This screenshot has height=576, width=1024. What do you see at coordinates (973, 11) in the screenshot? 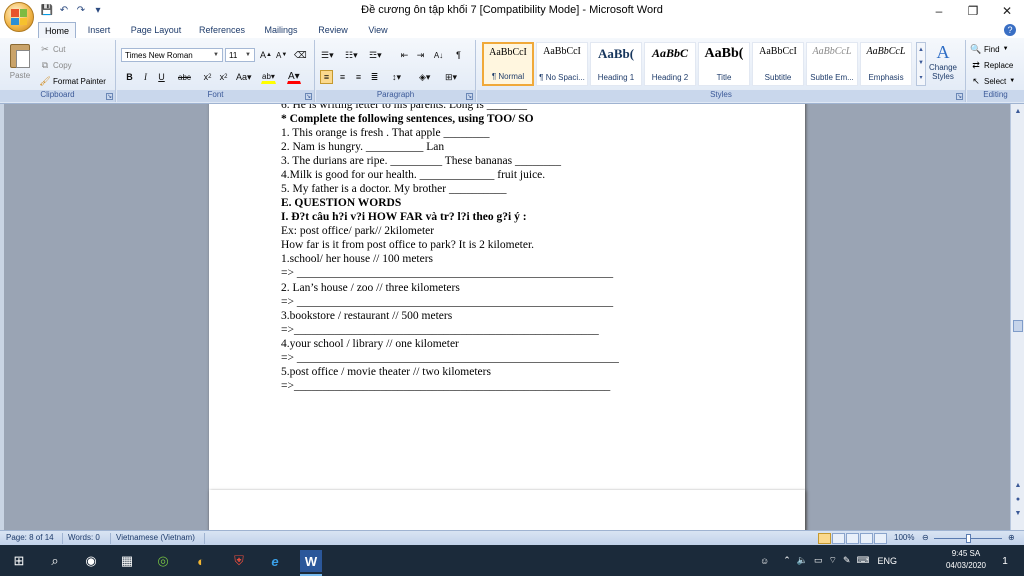
I see `maximize-button: ❐` at bounding box center [973, 11].